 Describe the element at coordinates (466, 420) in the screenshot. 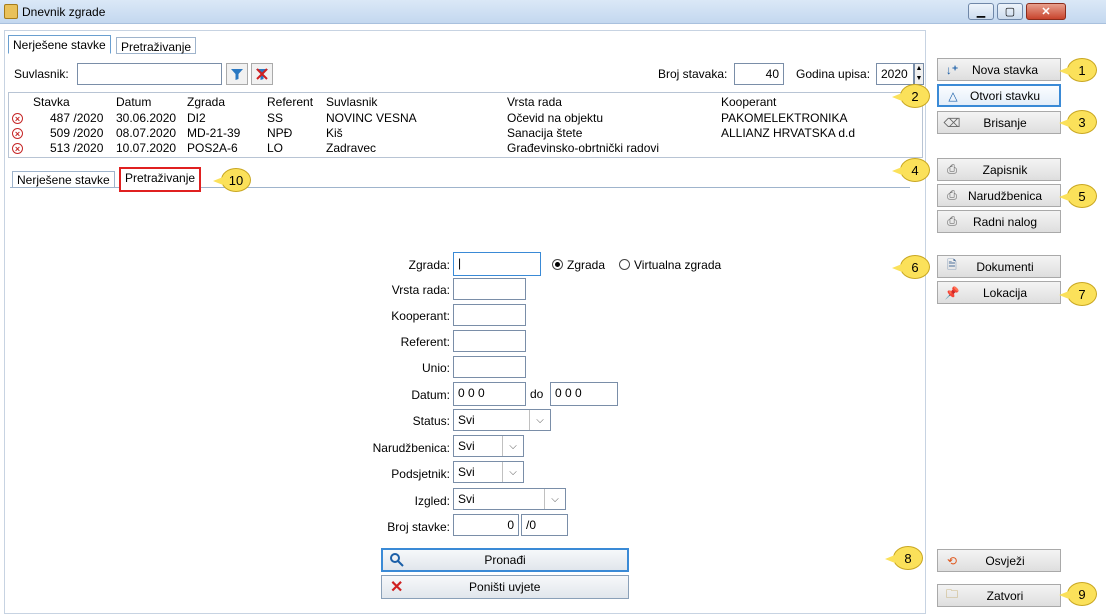

I see `status-select-value: Svi` at that location.